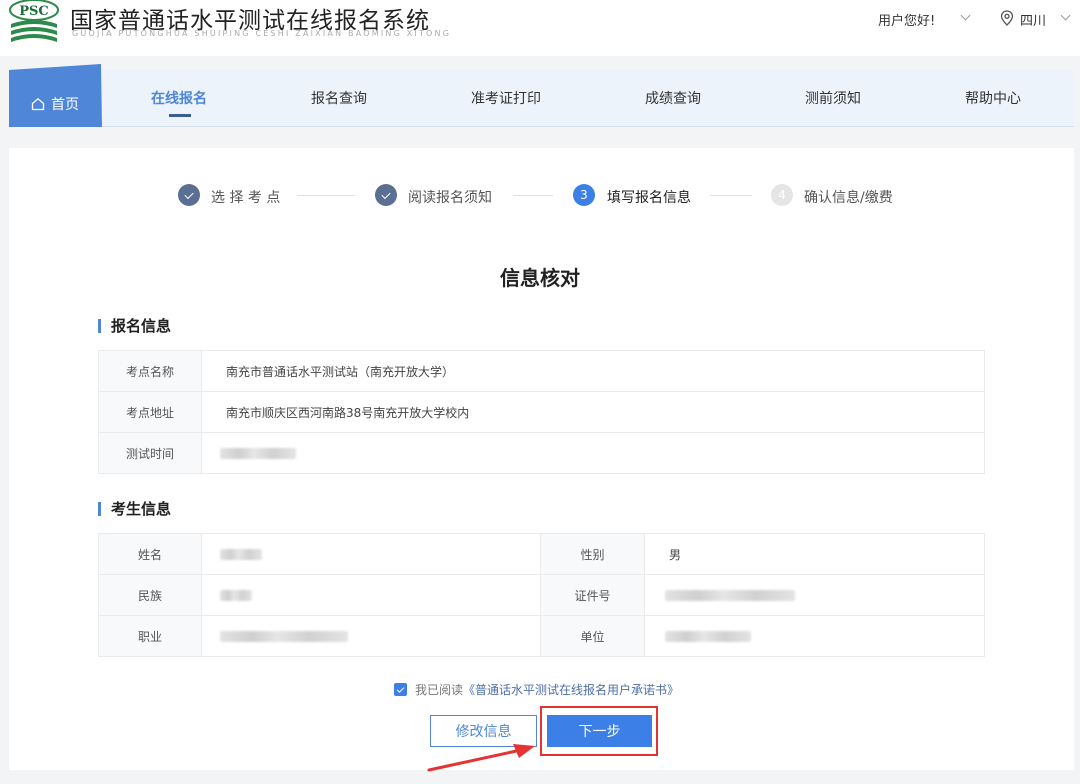  Describe the element at coordinates (993, 98) in the screenshot. I see `nav-item-help-center: 帮助中心` at that location.